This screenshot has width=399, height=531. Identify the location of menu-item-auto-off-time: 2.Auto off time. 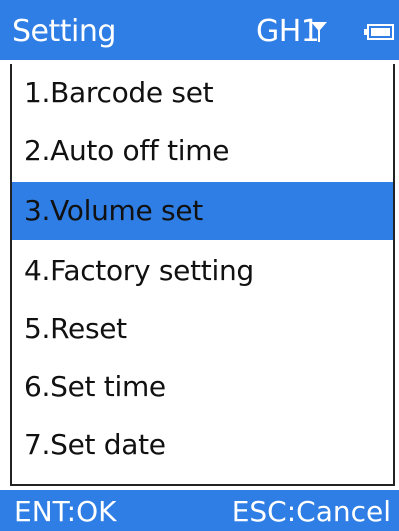
(202, 151).